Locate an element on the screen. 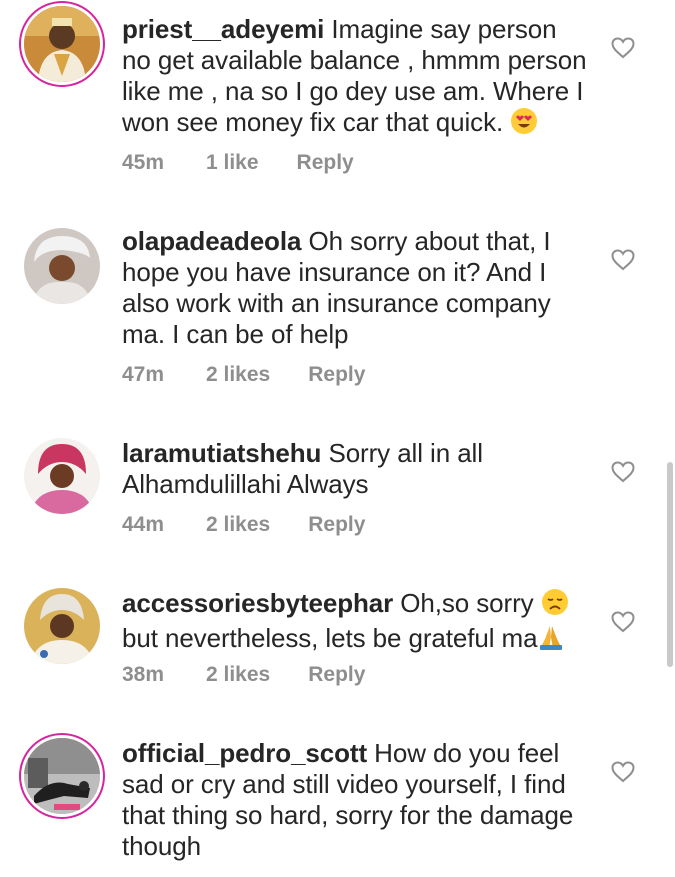 The image size is (675, 877). comment-time: 38m is located at coordinates (143, 674).